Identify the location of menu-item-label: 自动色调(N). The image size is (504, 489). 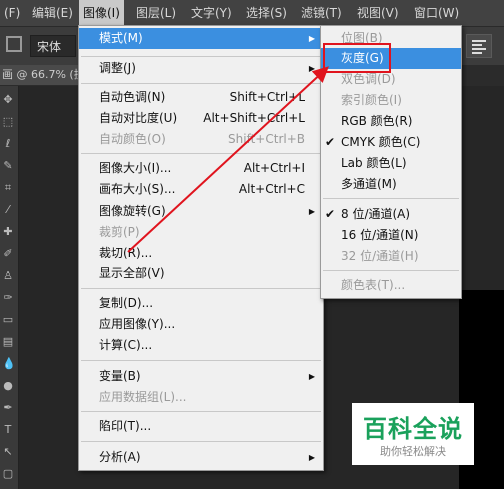
(132, 97).